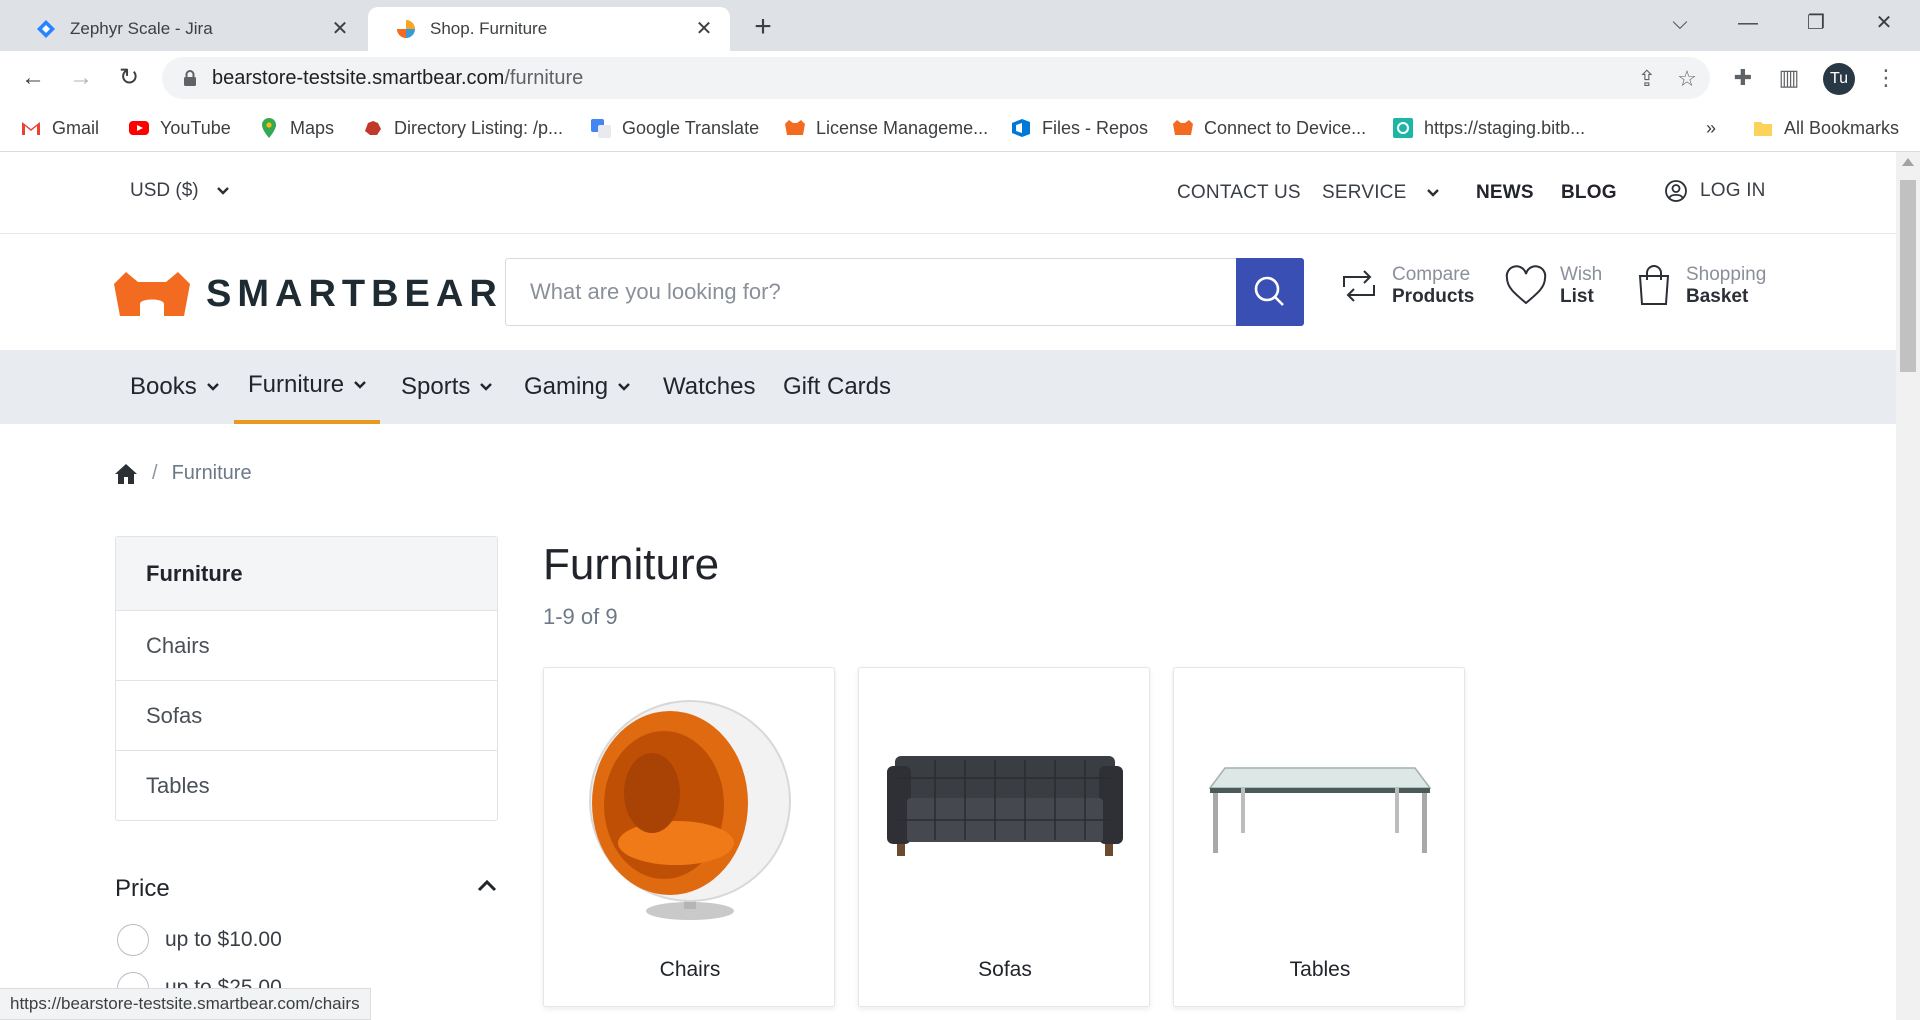 The height and width of the screenshot is (1020, 1920). Describe the element at coordinates (690, 970) in the screenshot. I see `product-label: Chairs` at that location.